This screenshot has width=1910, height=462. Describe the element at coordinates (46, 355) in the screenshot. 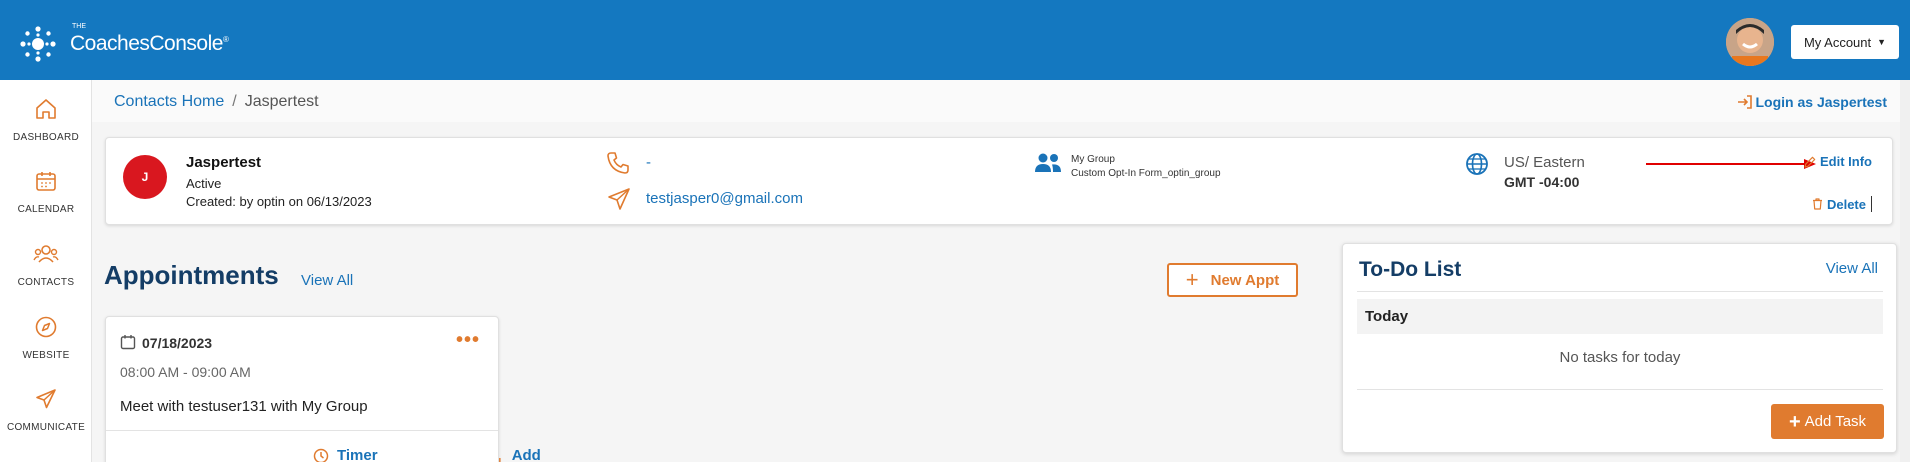

I see `sidebar-item-label: WEBSITE` at that location.